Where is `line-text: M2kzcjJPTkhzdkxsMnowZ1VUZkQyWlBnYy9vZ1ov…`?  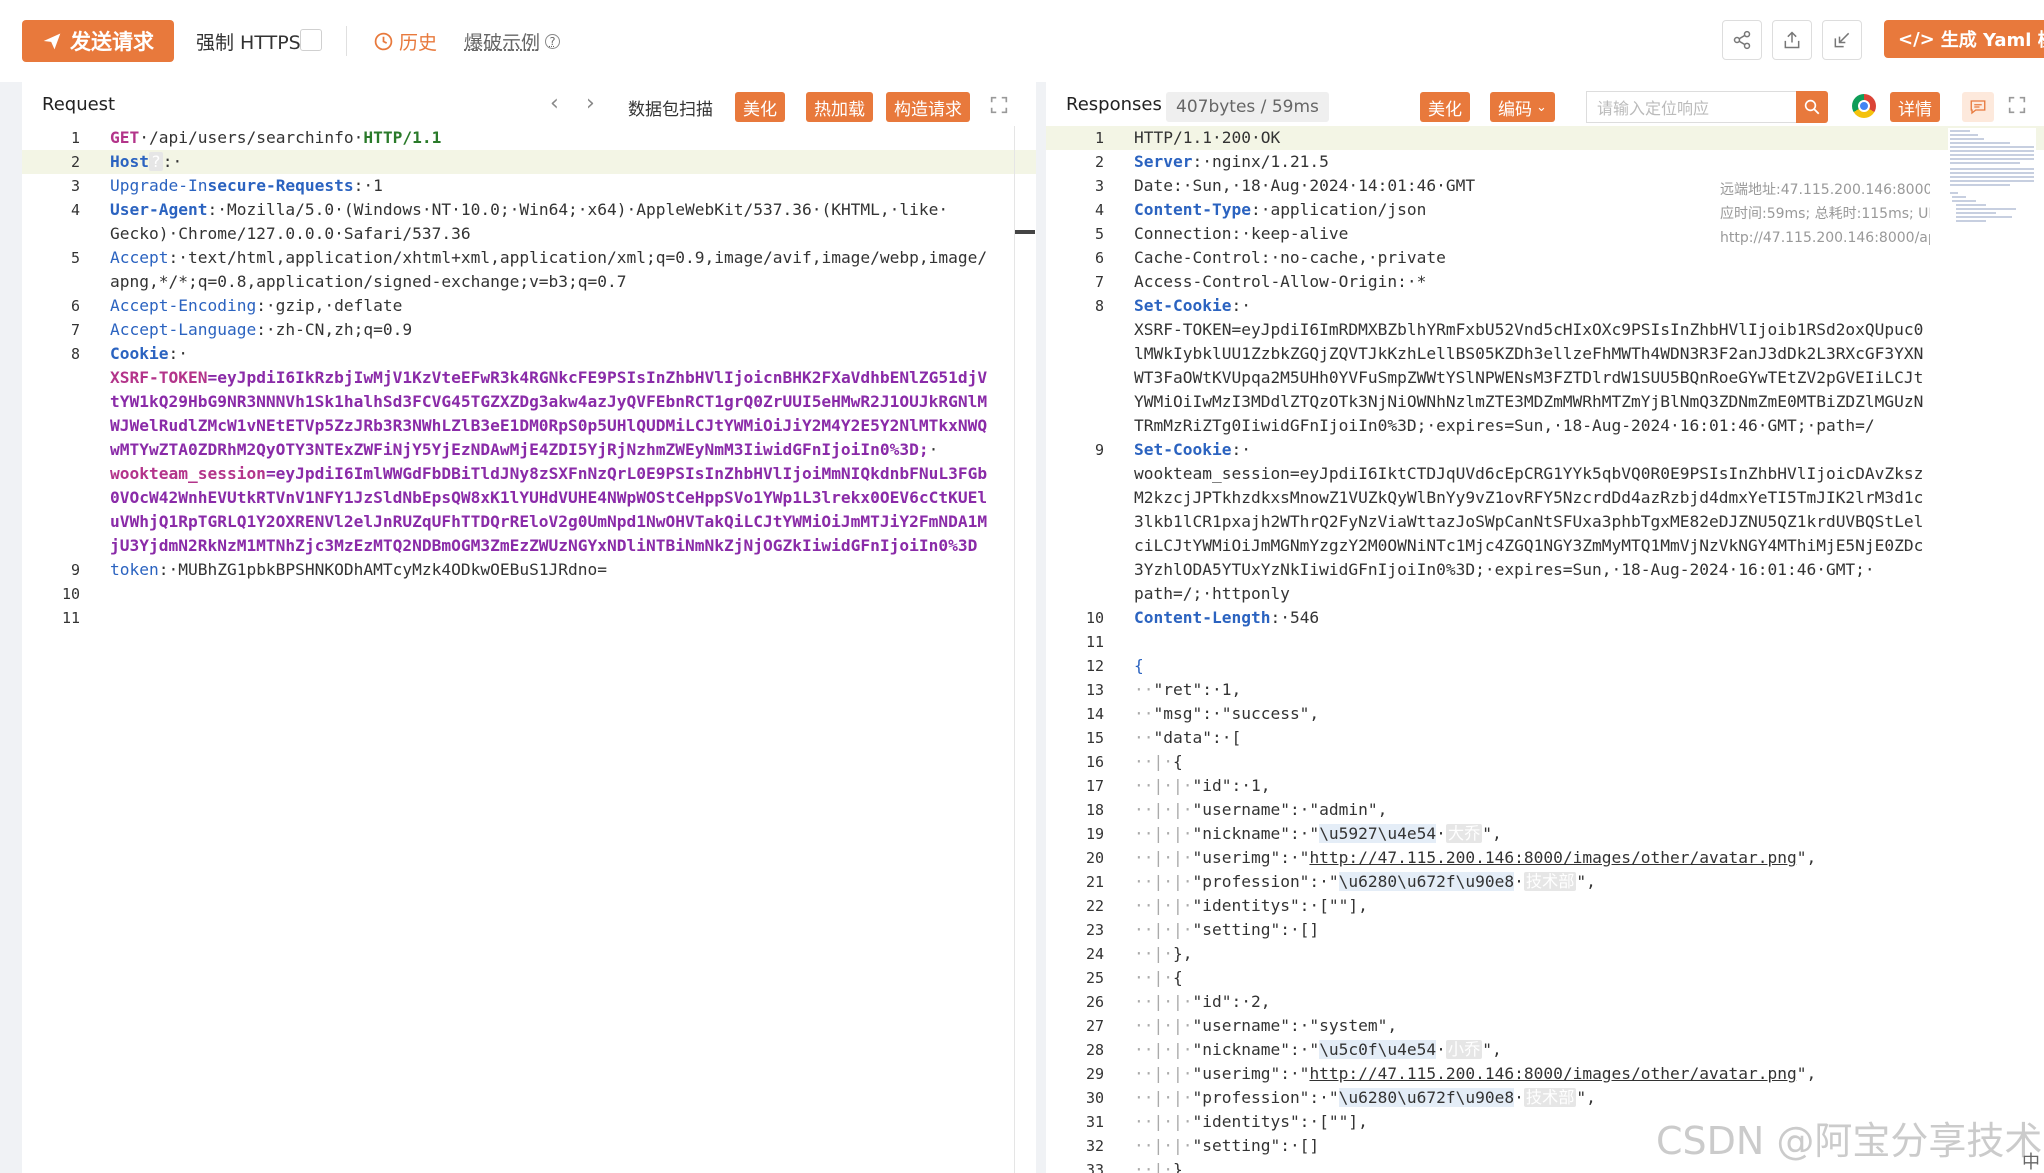
line-text: M2kzcjJPTkhzdkxsMnowZ1VUZkQyWlBnYy9vZ1ov… is located at coordinates (1544, 498).